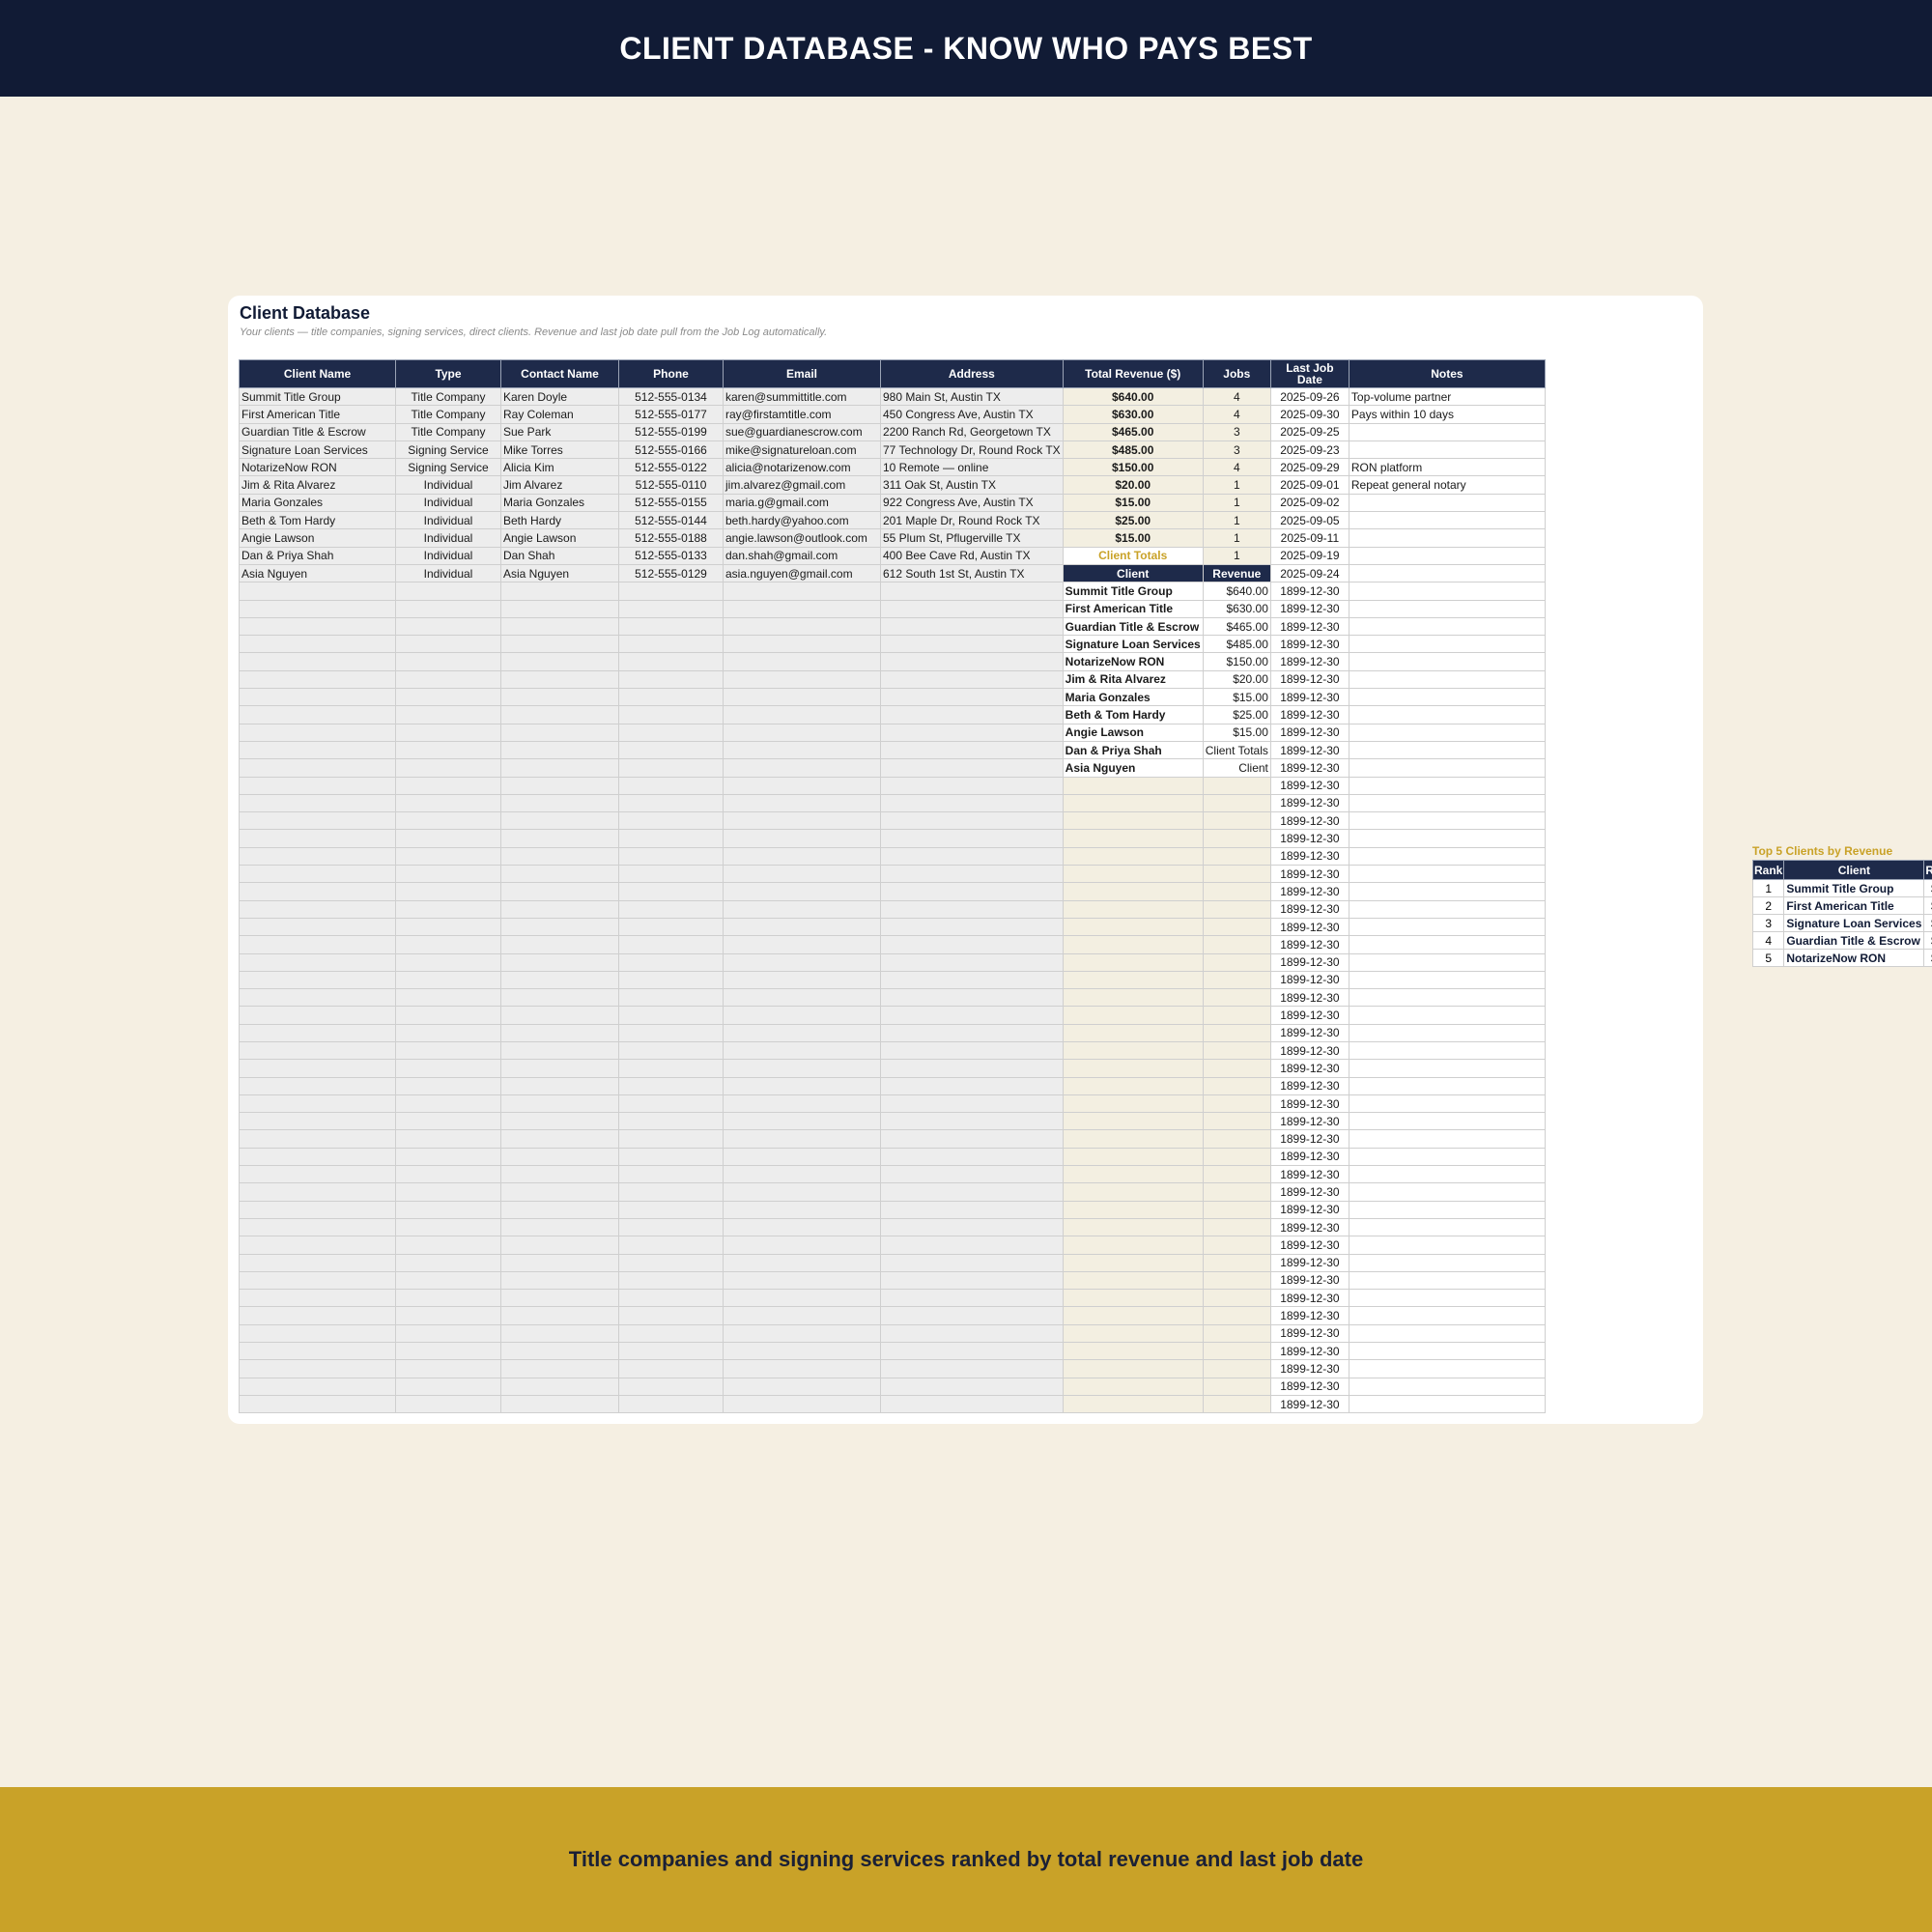 Image resolution: width=1932 pixels, height=1932 pixels. Describe the element at coordinates (671, 503) in the screenshot. I see `phone-cell: 512-555-0155` at that location.